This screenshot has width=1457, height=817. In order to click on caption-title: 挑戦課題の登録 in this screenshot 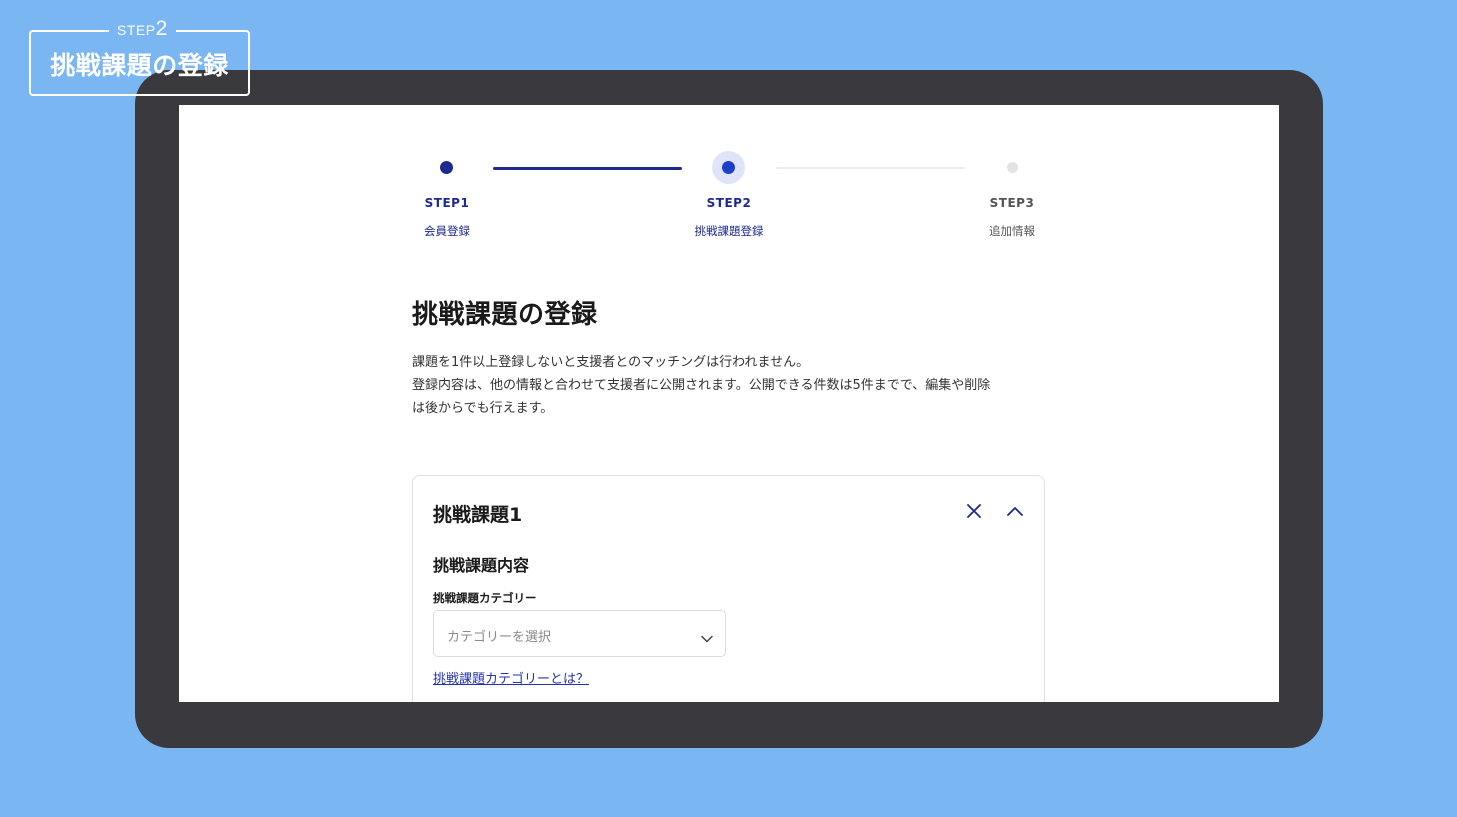, I will do `click(139, 65)`.